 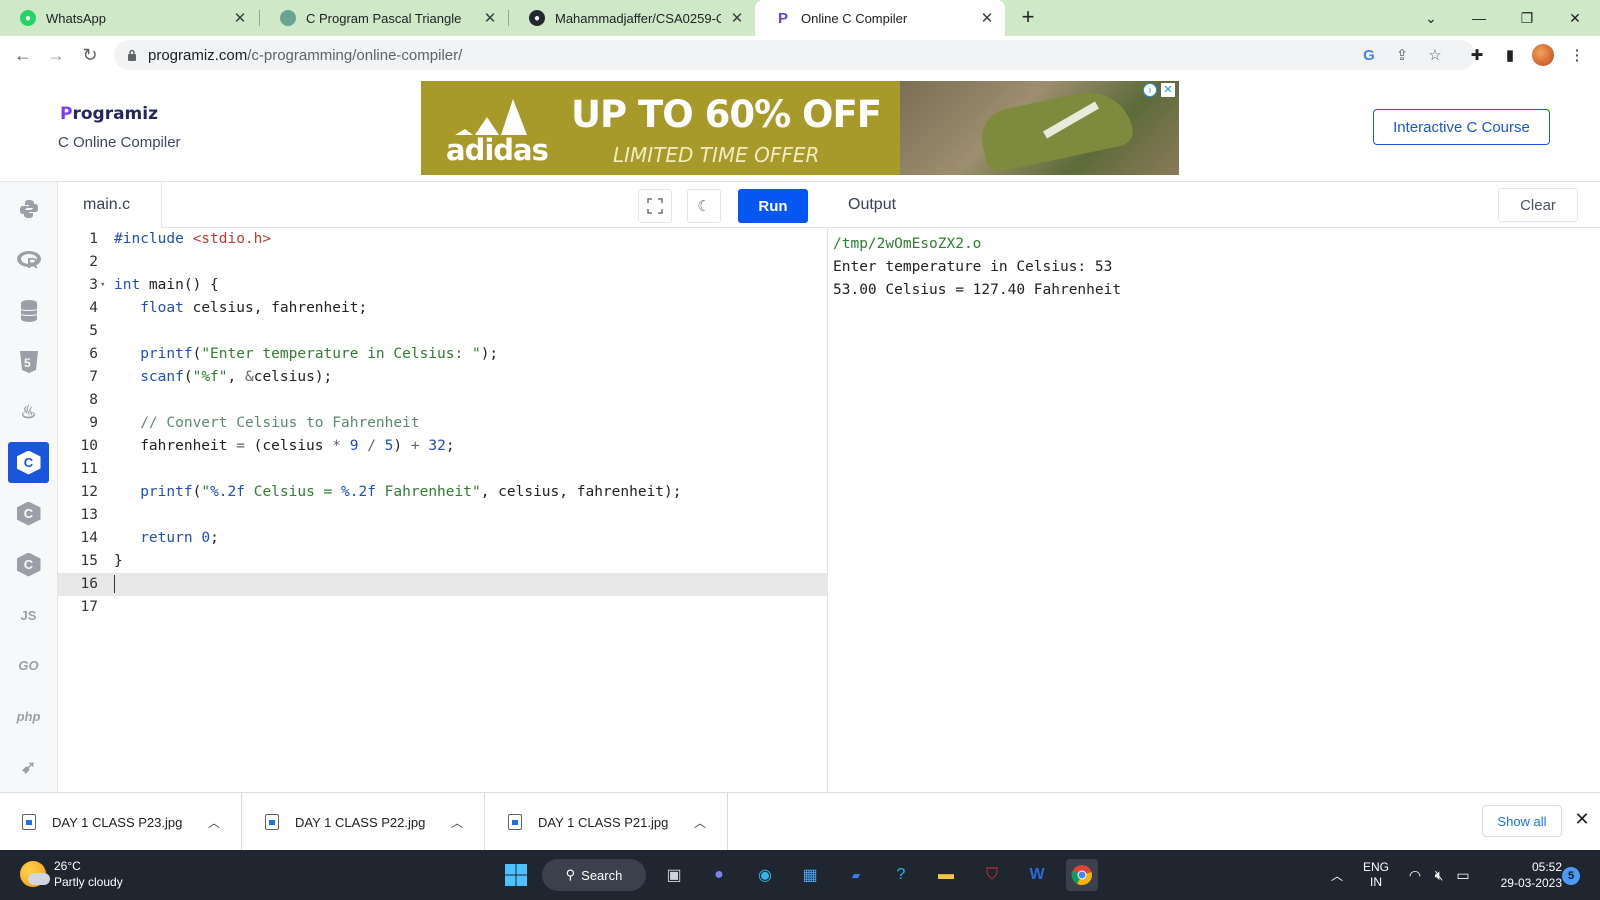 I want to click on site-icon, so click(x=288, y=18).